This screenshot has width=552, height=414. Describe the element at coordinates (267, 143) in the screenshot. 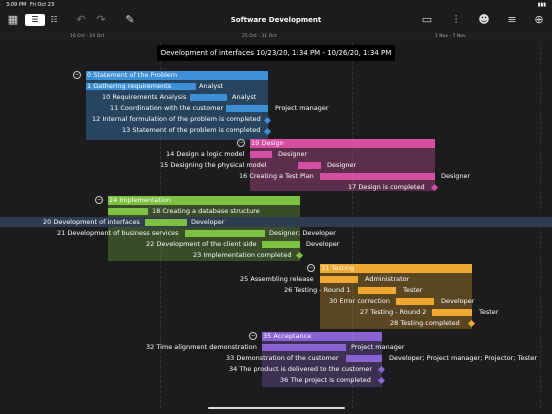

I see `task-label: 19 Design` at that location.